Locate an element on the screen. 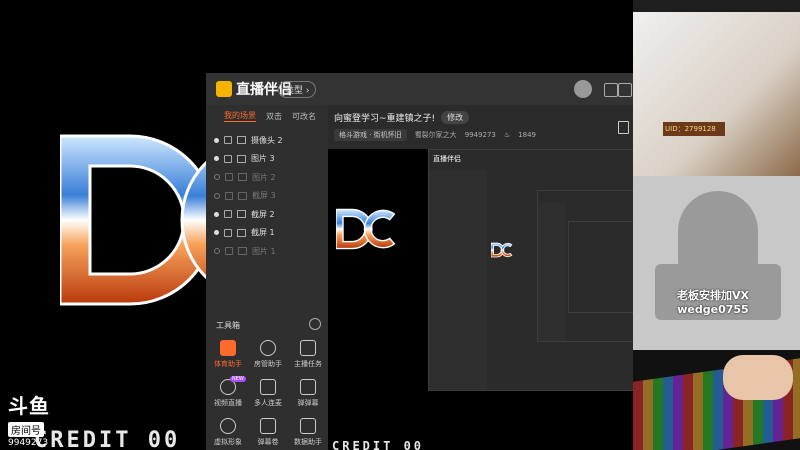 The image size is (800, 450). camera-icon is located at coordinates (241, 140).